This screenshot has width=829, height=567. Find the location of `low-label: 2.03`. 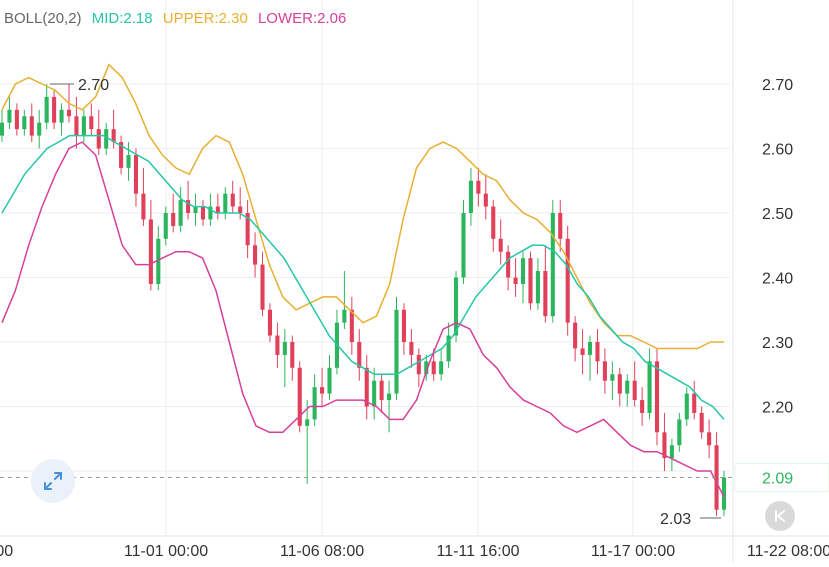

low-label: 2.03 is located at coordinates (675, 519).